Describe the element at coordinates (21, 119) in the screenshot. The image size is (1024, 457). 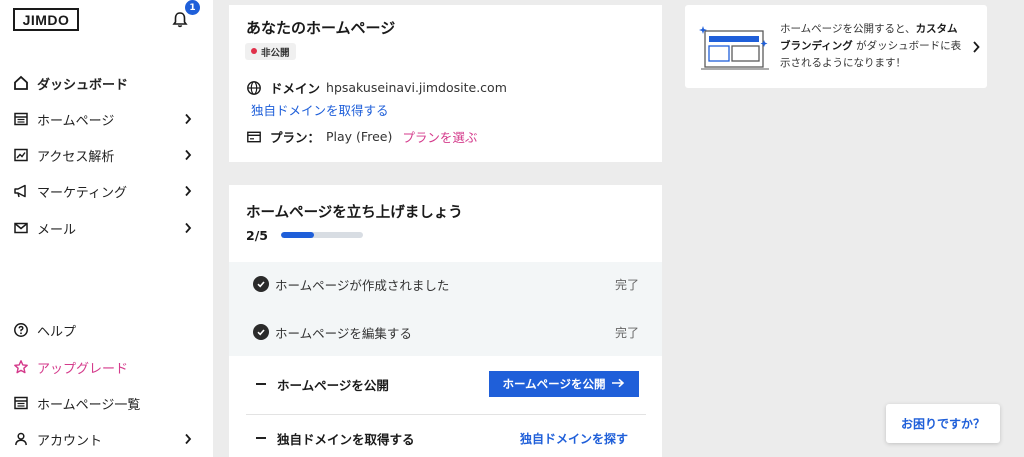
I see `website-icon` at that location.